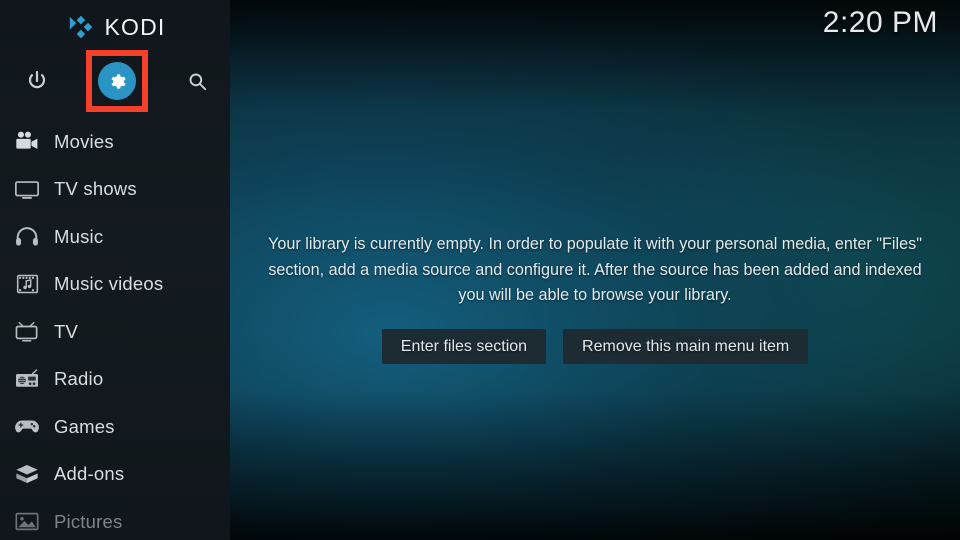 This screenshot has width=960, height=540. I want to click on brand-logo: KODI, so click(115, 27).